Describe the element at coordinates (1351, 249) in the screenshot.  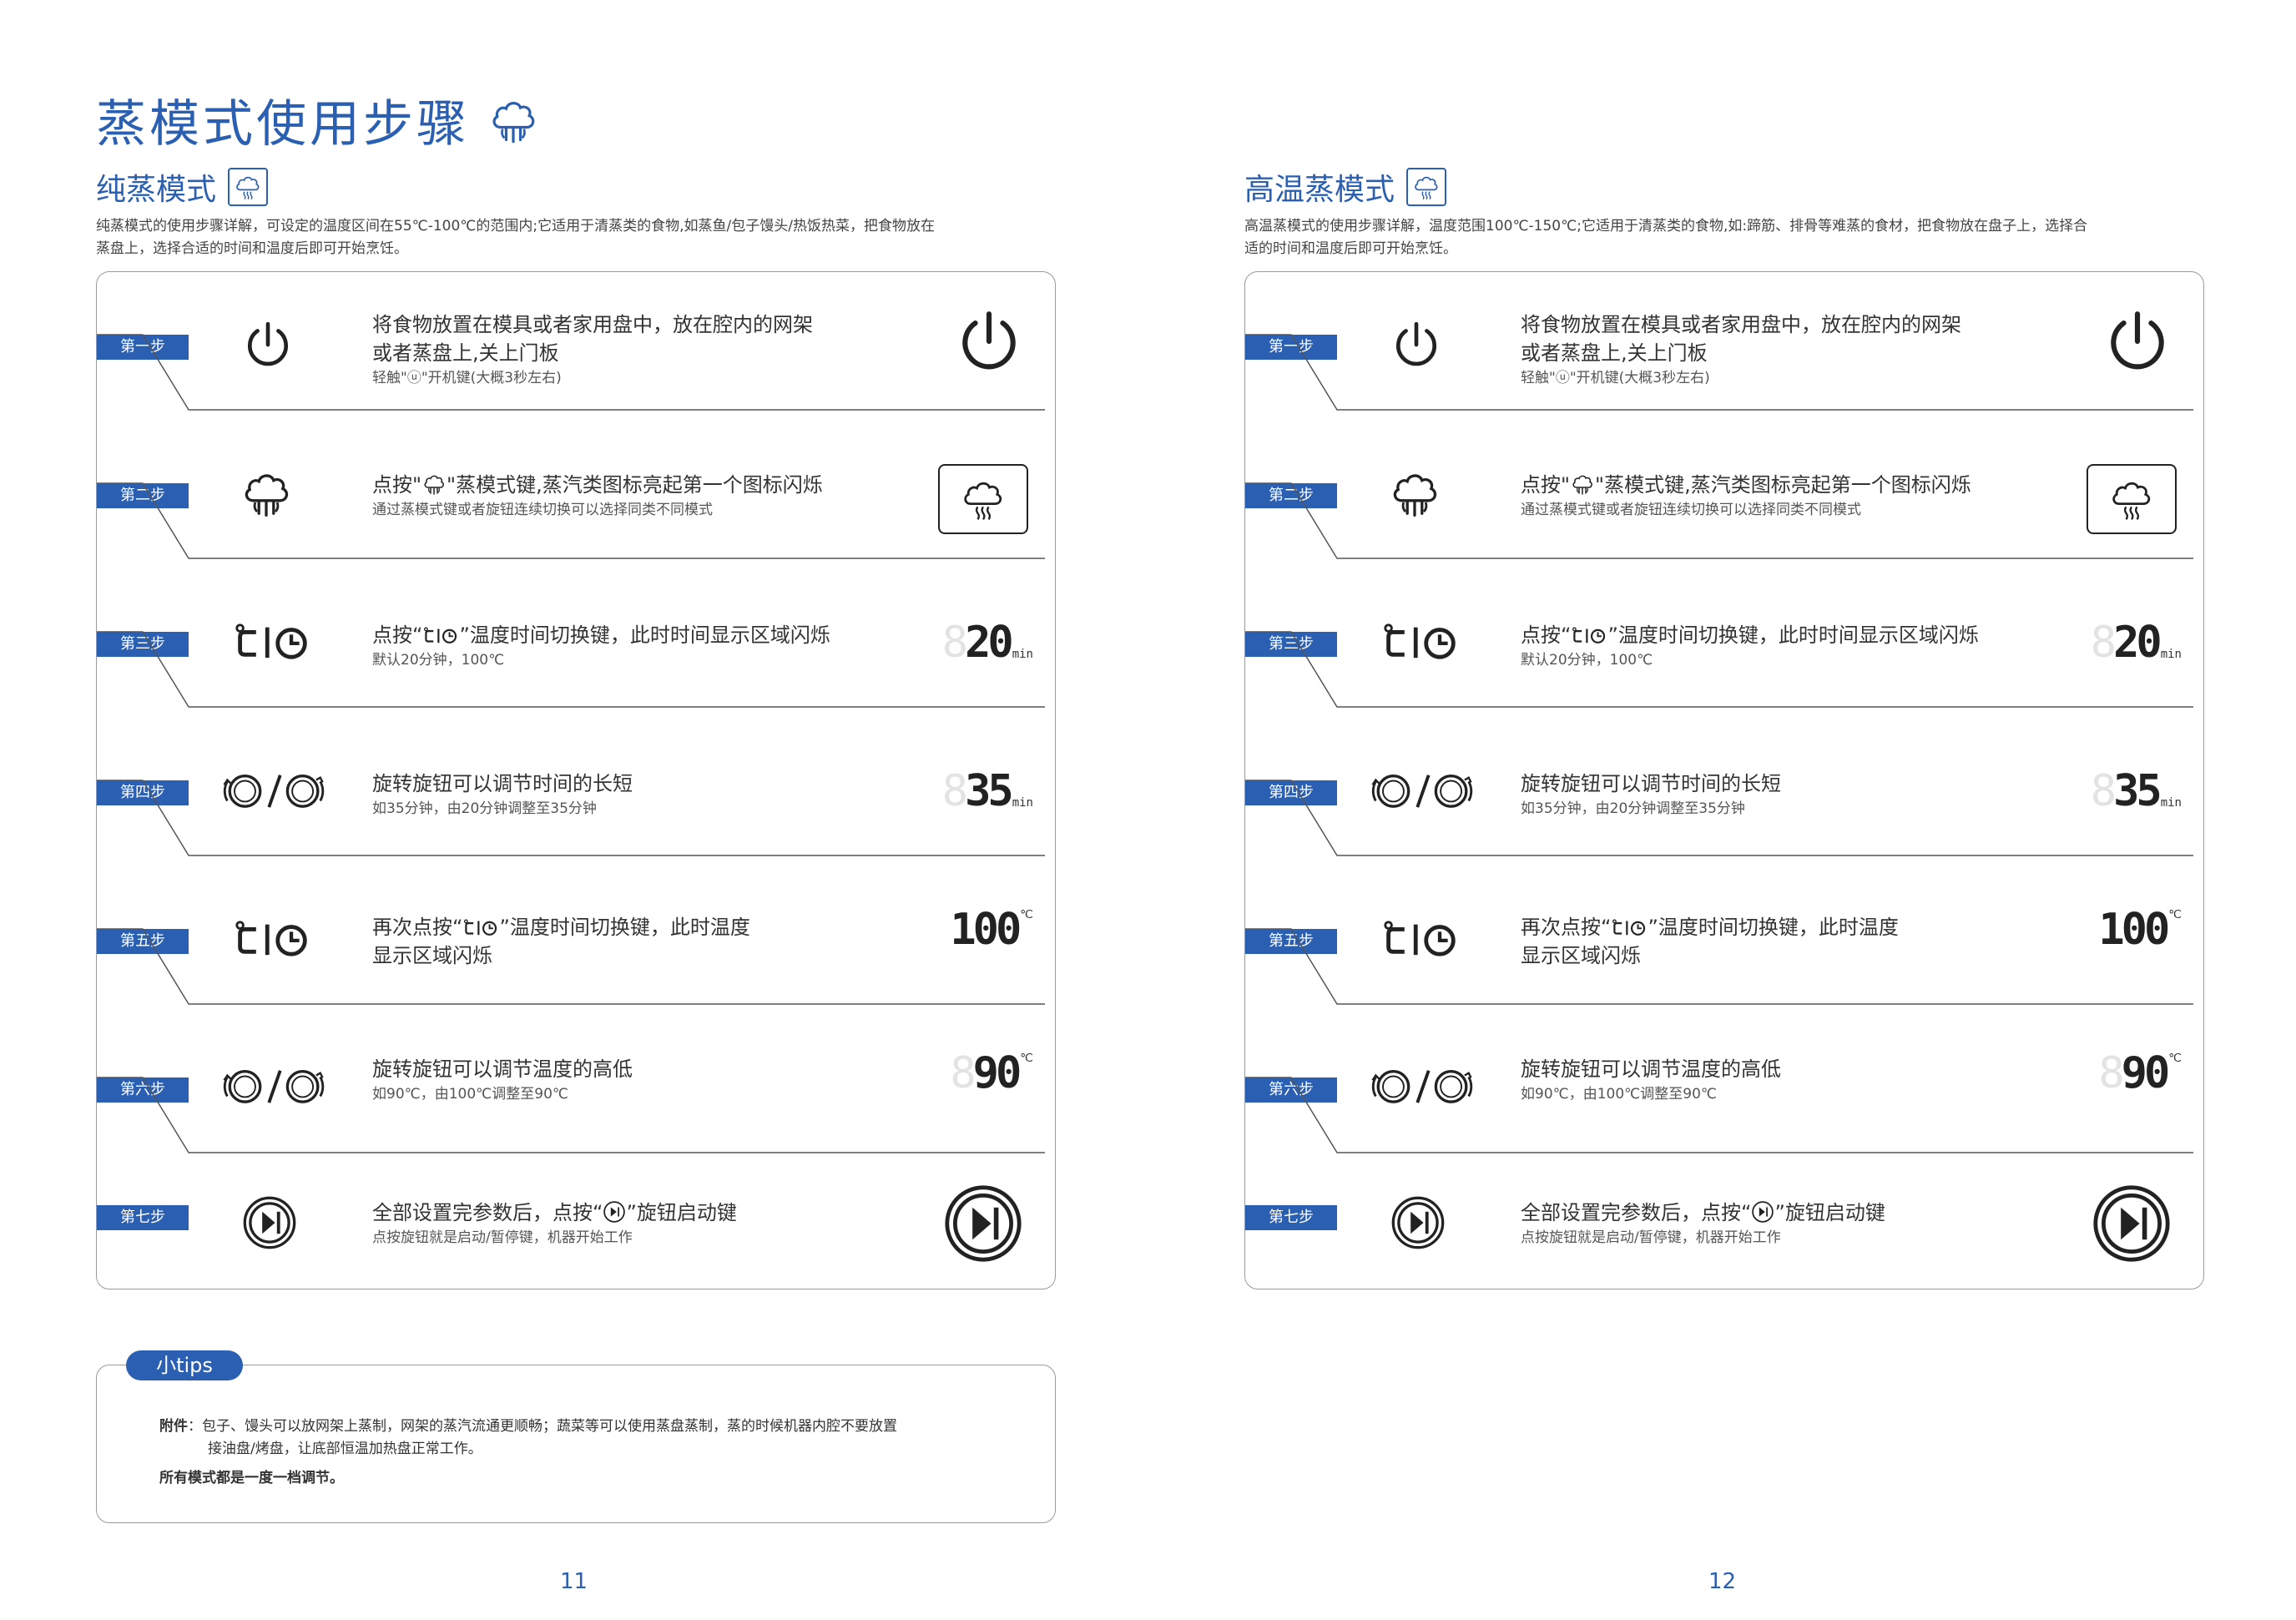
I see `description-line: 适的时间和温度后即可开始烹饪。` at that location.